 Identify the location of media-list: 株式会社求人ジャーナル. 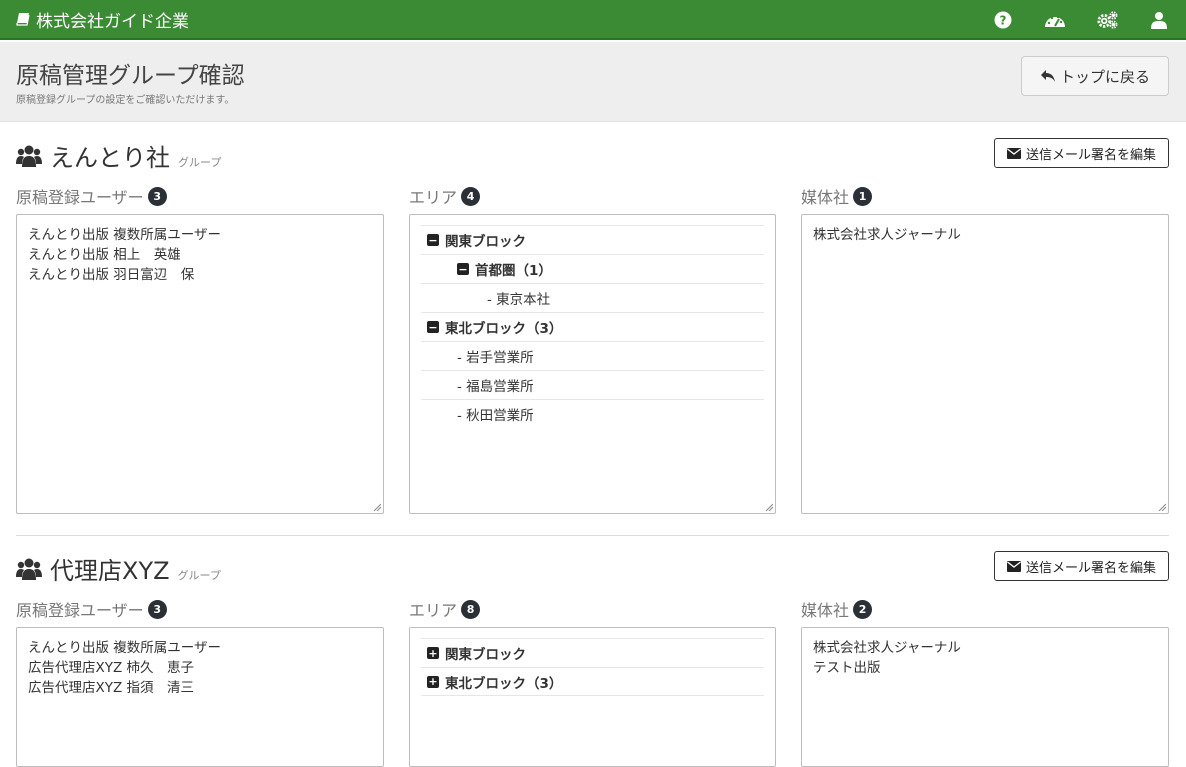
(985, 364).